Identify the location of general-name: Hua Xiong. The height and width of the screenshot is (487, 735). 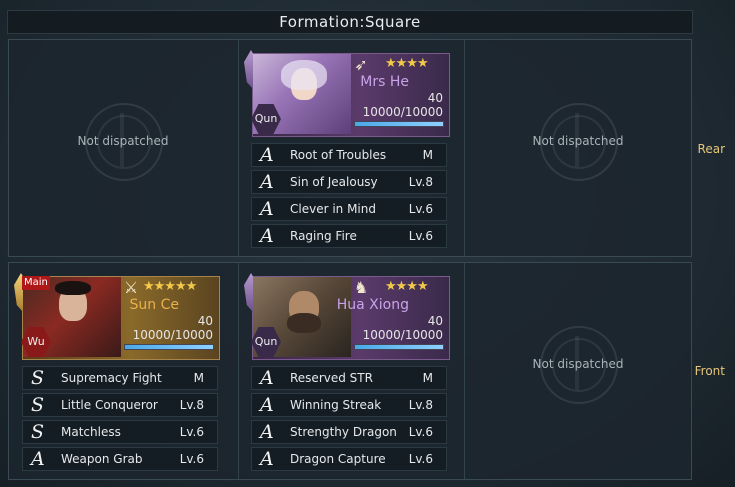
(372, 305).